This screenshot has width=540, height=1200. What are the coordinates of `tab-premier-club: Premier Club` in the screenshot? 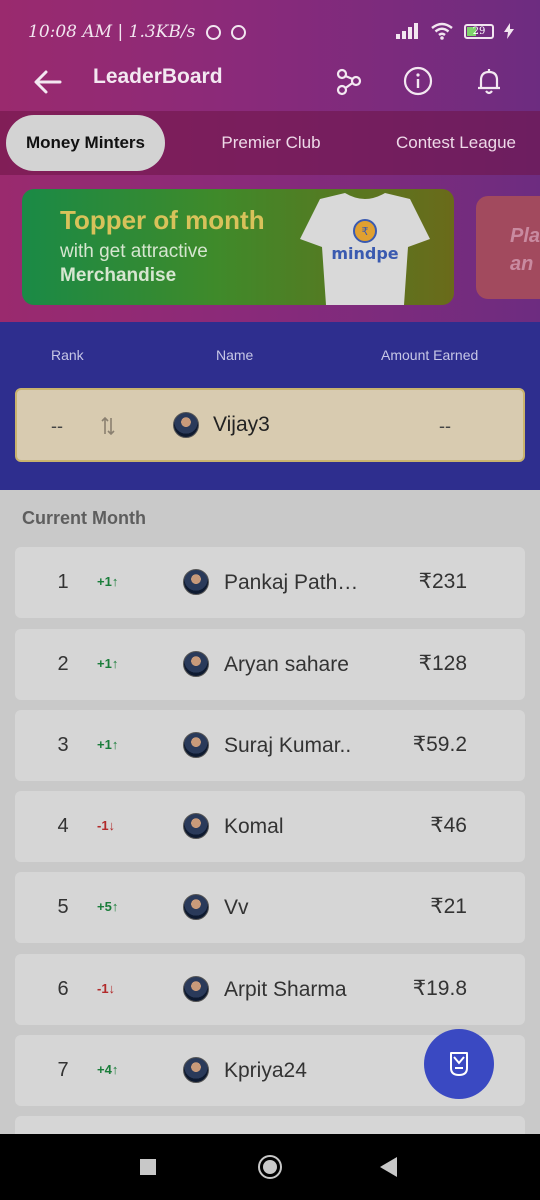 It's located at (271, 143).